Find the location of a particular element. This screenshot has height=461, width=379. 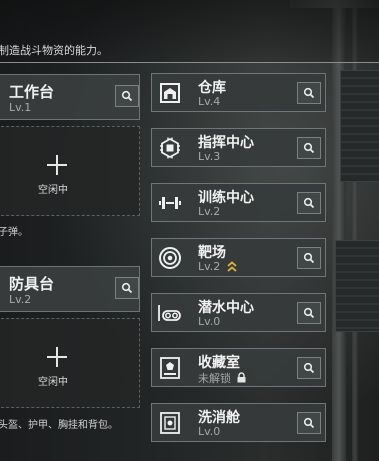

workbench-level: Lv.1 is located at coordinates (20, 107).